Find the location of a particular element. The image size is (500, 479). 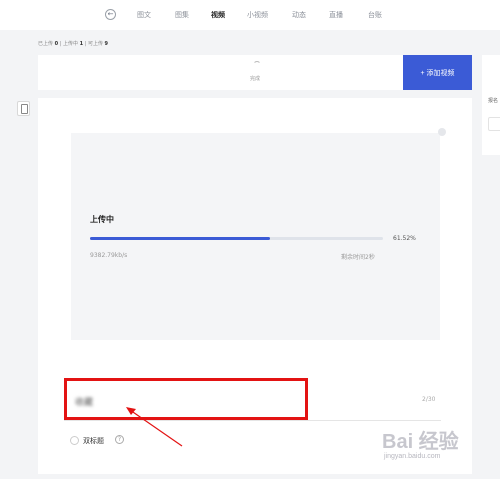

available-label: 可上传 is located at coordinates (95, 44).